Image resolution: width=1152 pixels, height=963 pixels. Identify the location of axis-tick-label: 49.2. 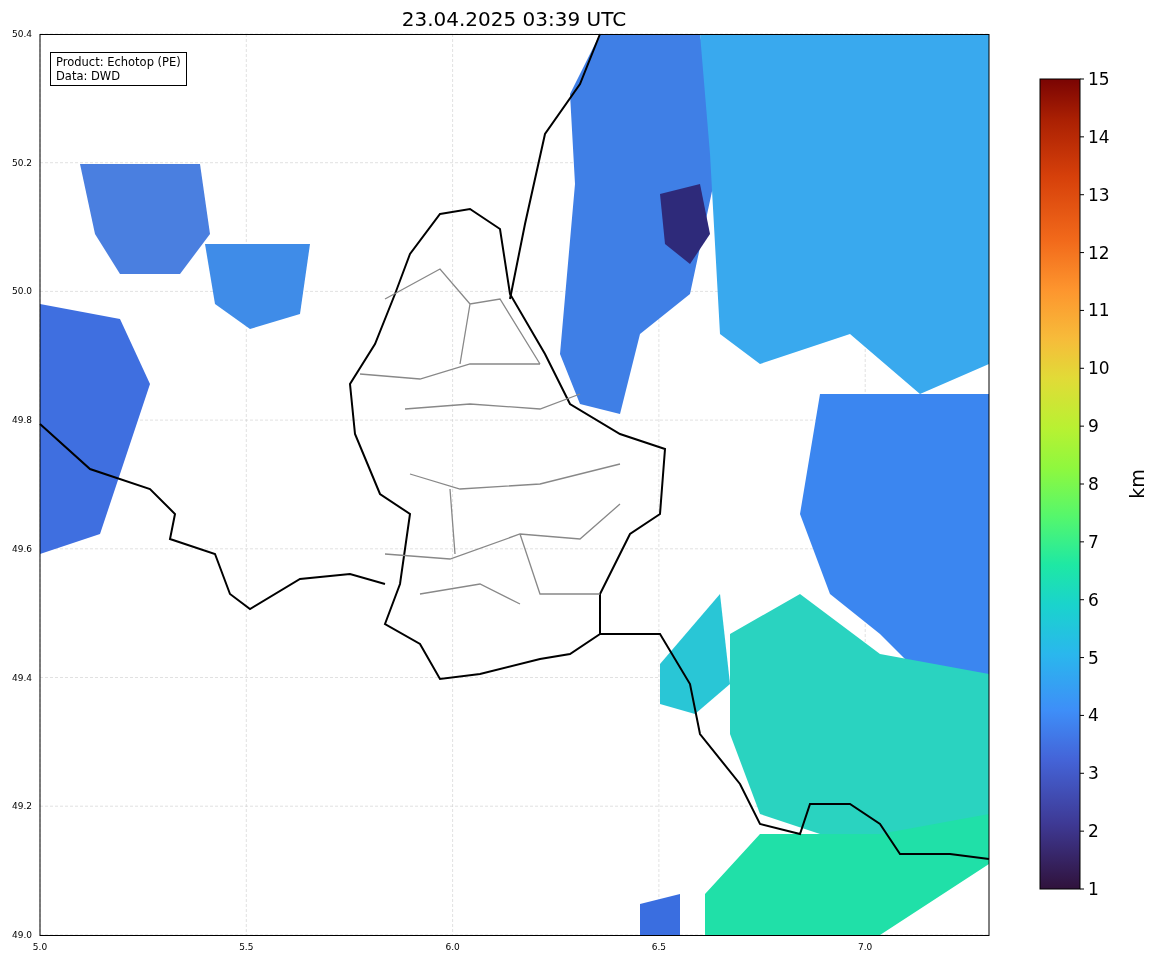
(21, 806).